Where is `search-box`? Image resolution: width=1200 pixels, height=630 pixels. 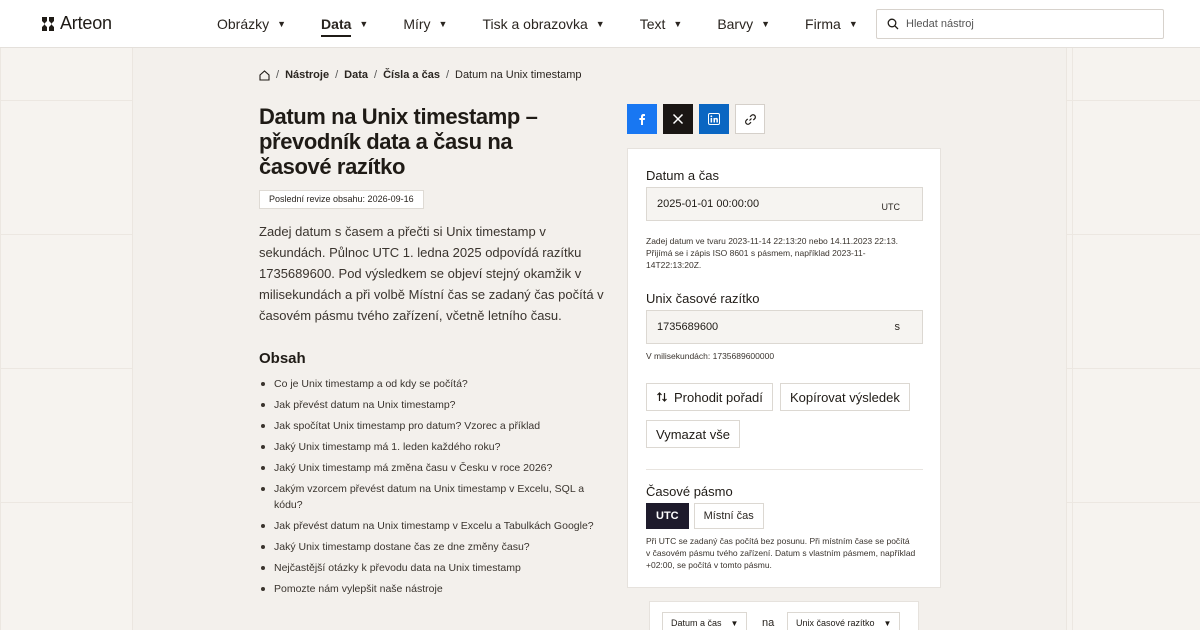 search-box is located at coordinates (1020, 24).